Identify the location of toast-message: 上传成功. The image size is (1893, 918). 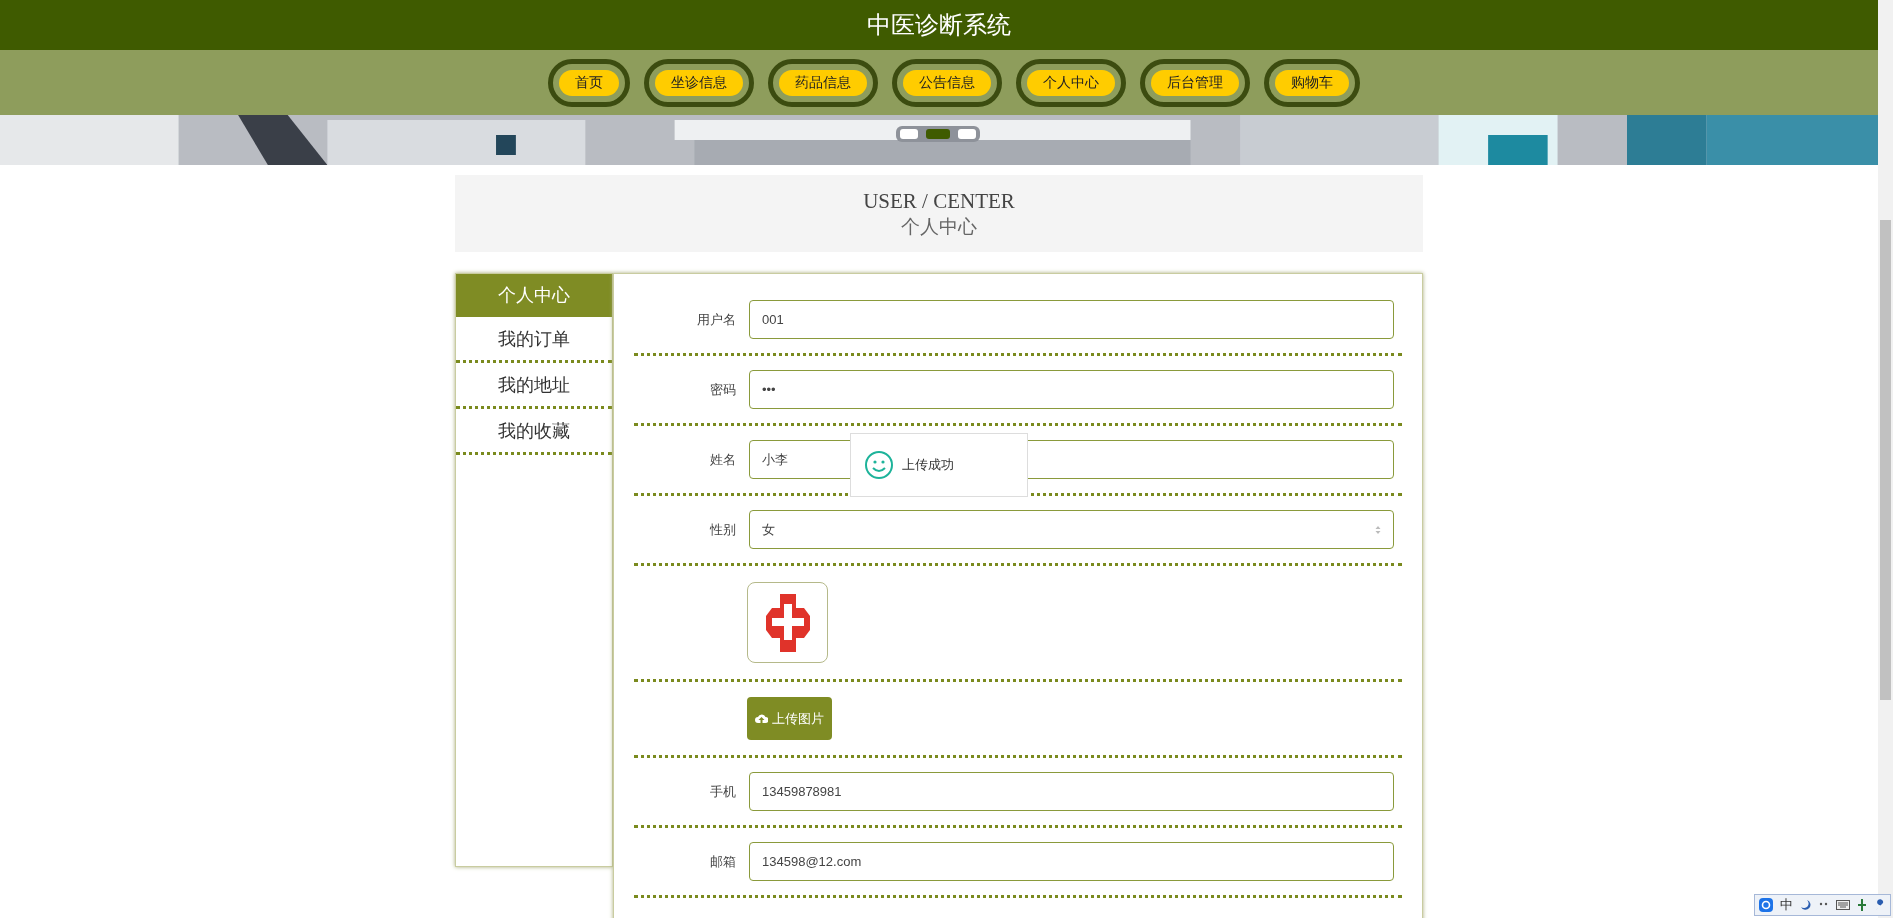
(939, 465).